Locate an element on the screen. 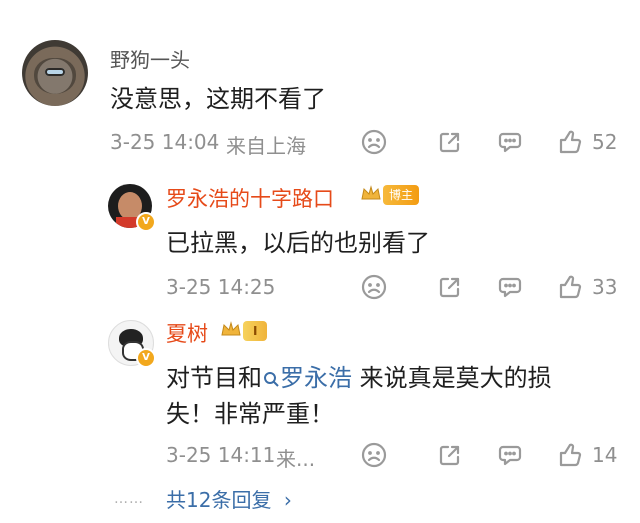  reply-text-line1: 对节目和 罗永浩 来说真是莫大的损 is located at coordinates (359, 375).